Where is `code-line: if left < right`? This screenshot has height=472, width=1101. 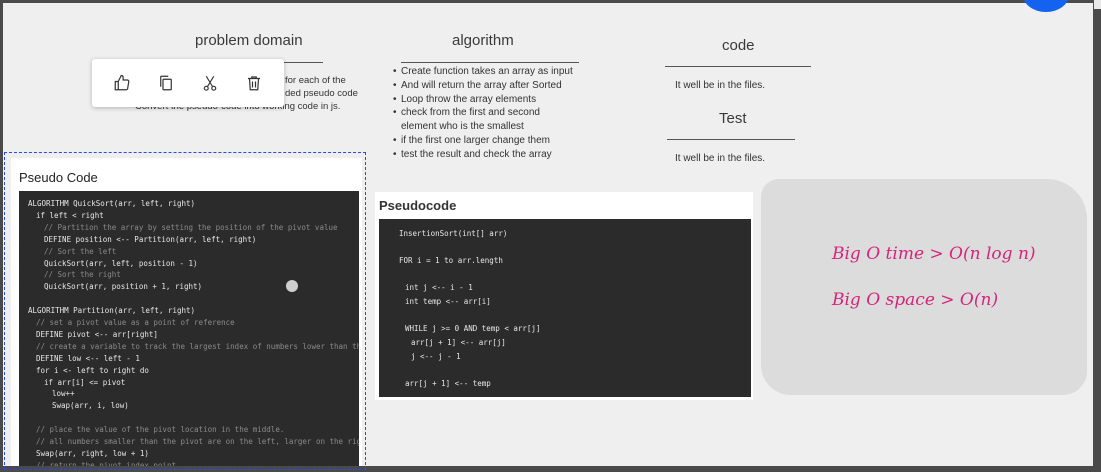 code-line: if left < right is located at coordinates (70, 215).